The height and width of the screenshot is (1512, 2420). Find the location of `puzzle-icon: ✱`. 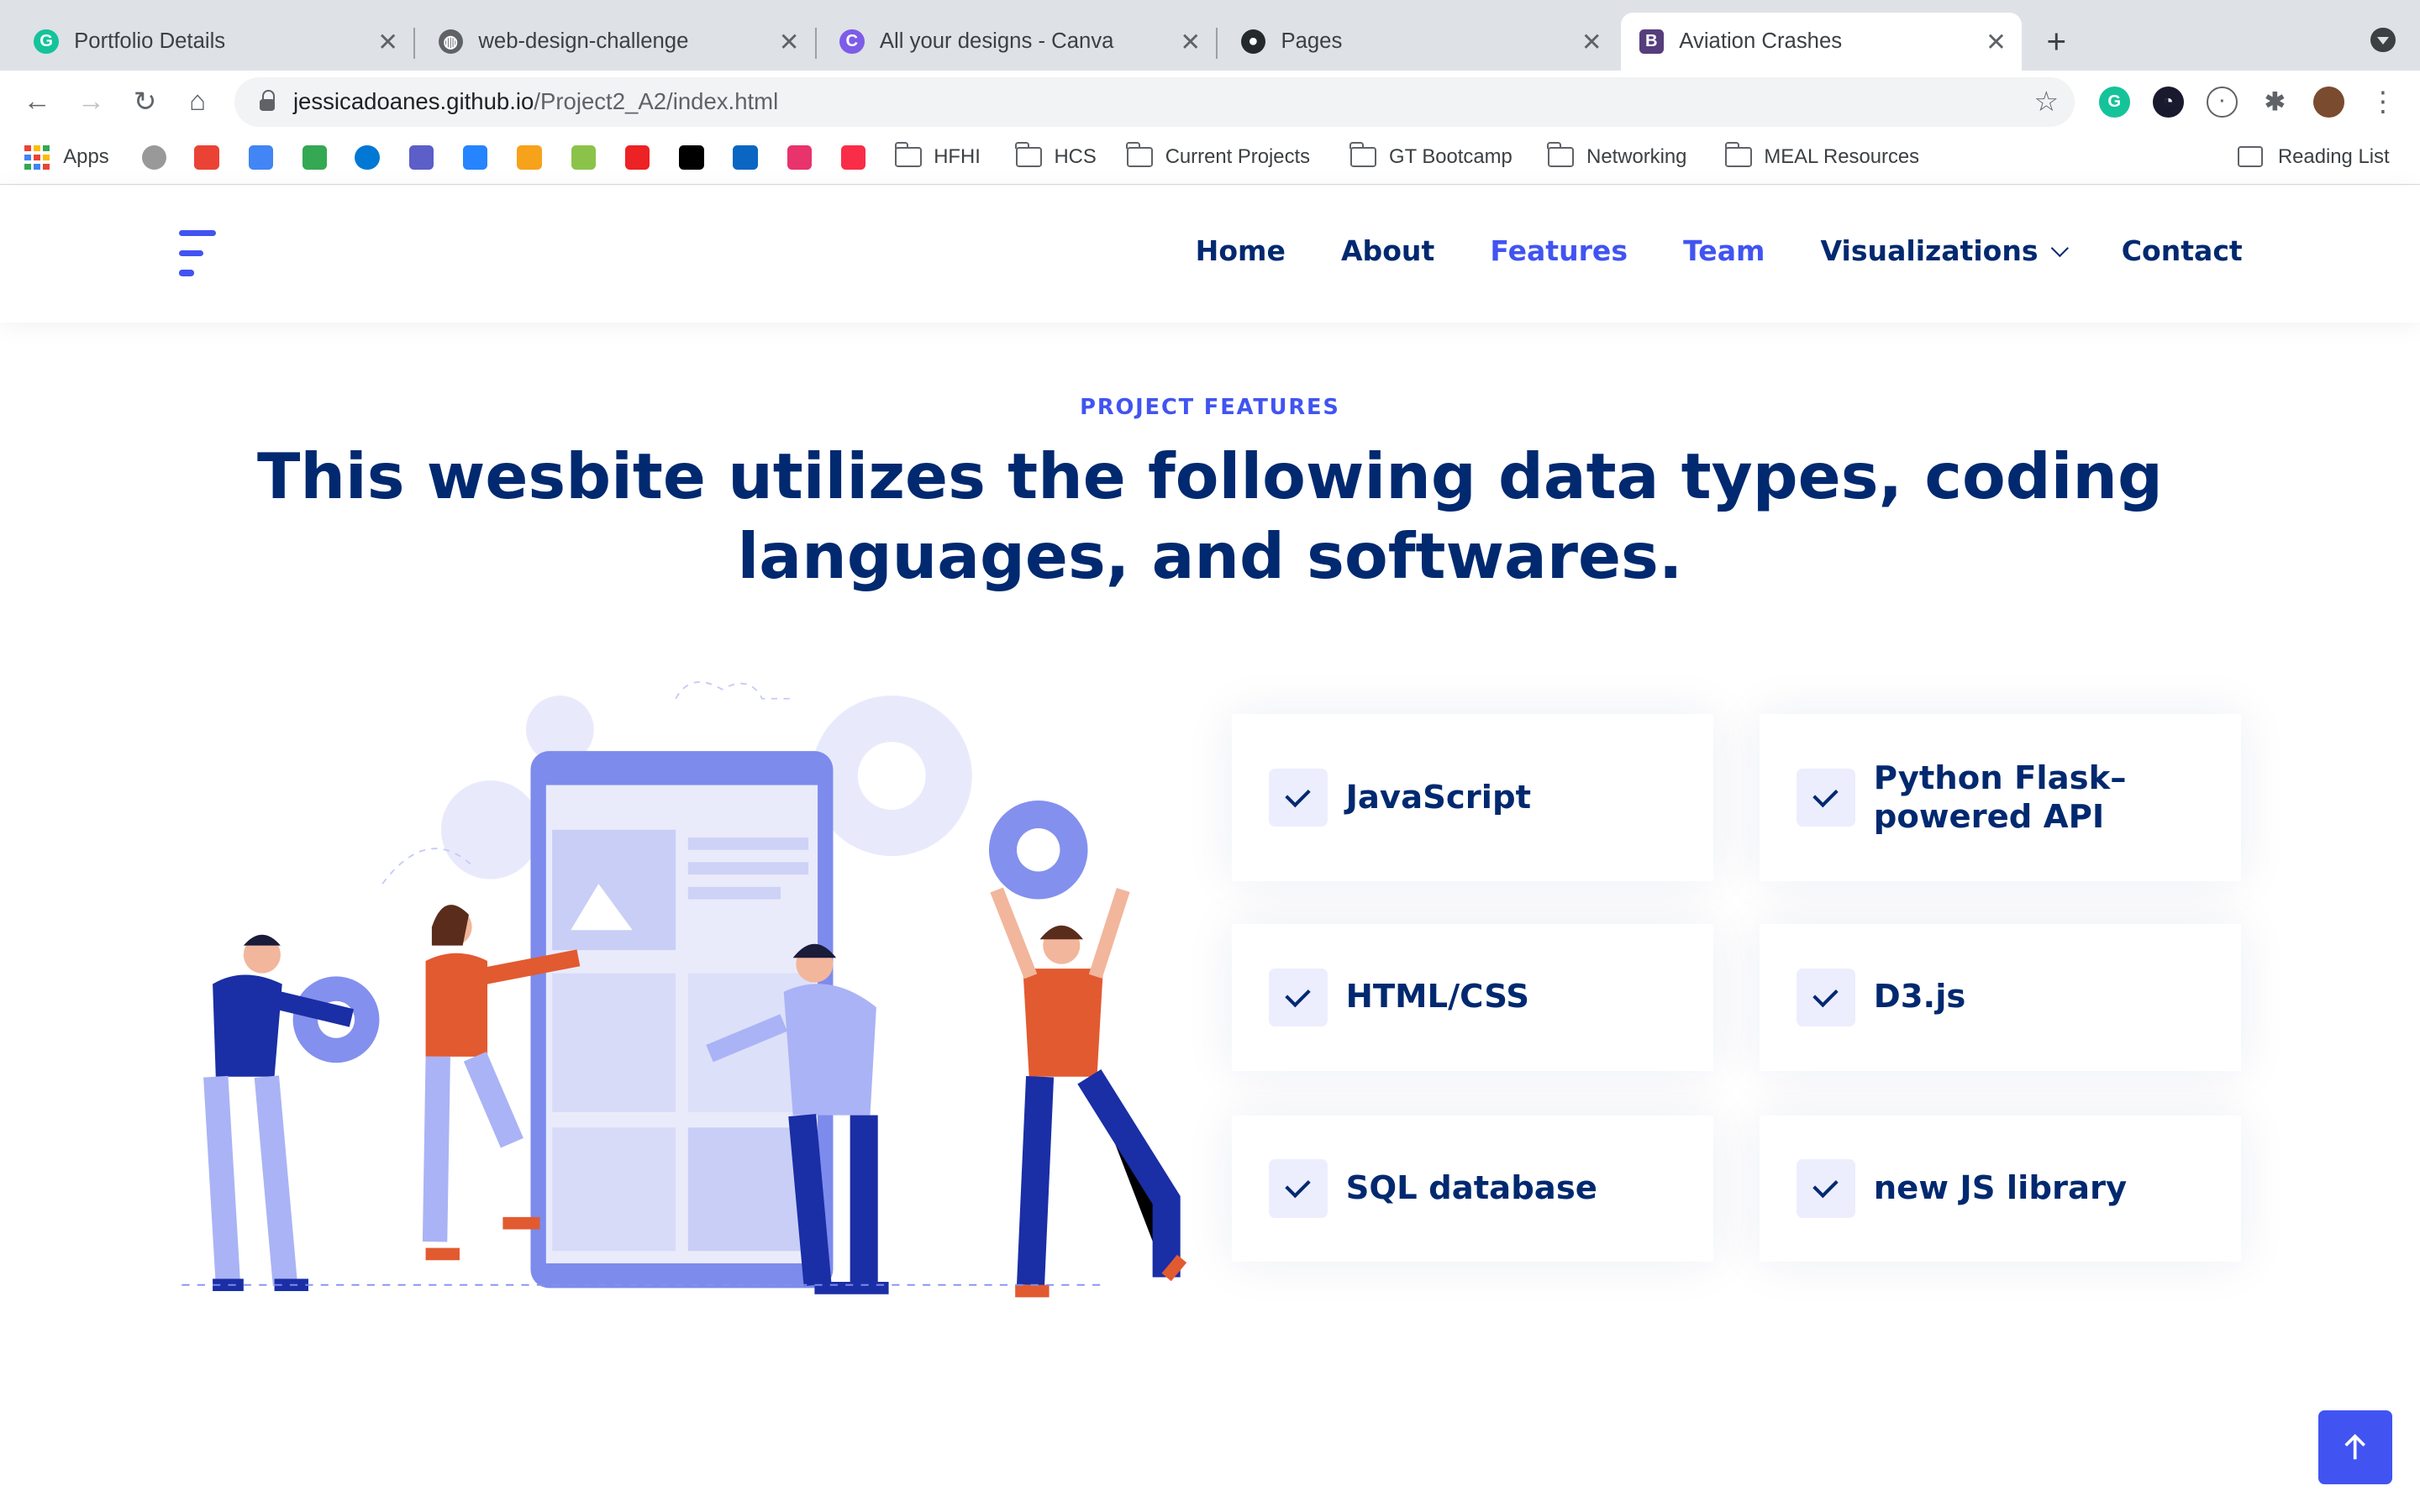

puzzle-icon: ✱ is located at coordinates (2275, 102).